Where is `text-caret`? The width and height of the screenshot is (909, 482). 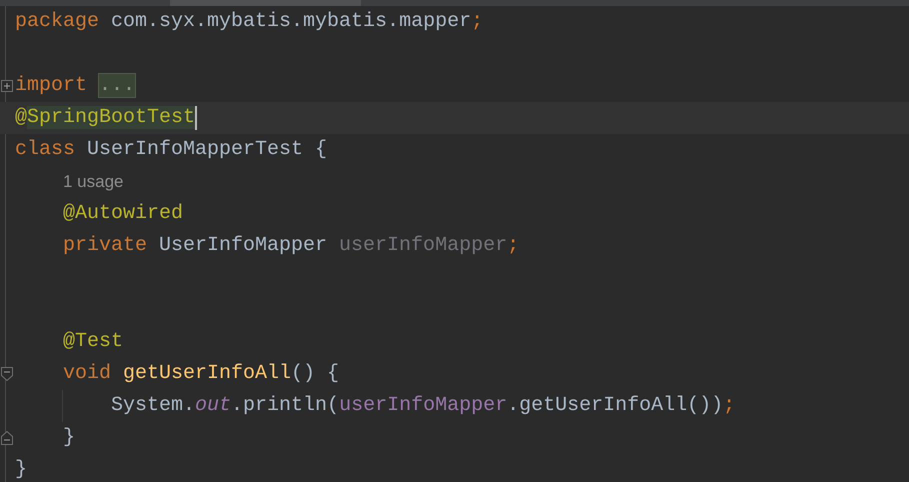 text-caret is located at coordinates (196, 118).